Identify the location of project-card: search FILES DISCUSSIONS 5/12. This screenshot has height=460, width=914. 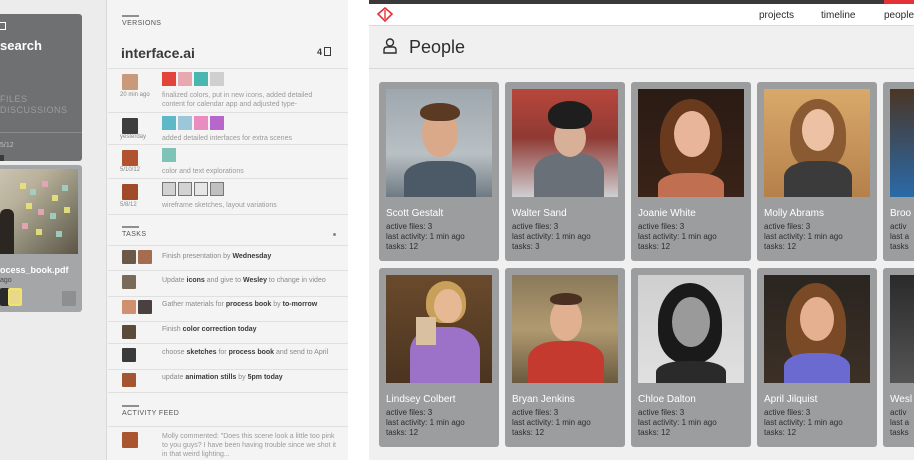
(41, 87).